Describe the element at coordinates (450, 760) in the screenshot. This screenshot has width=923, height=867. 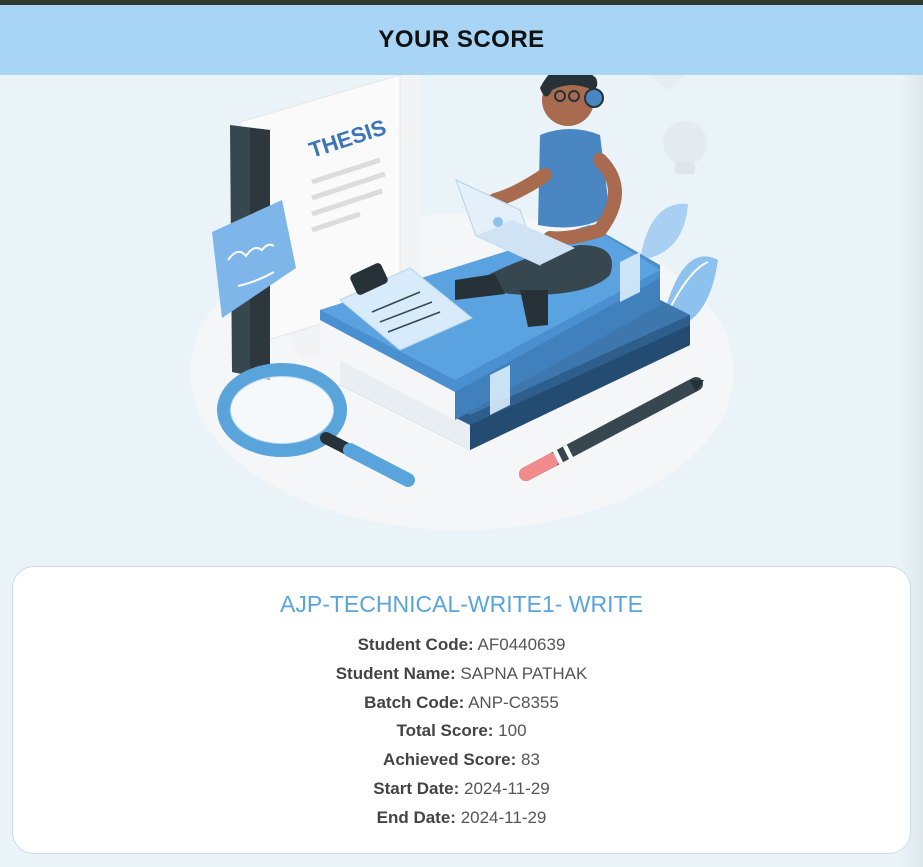
I see `row-label: Achieved Score:` at that location.